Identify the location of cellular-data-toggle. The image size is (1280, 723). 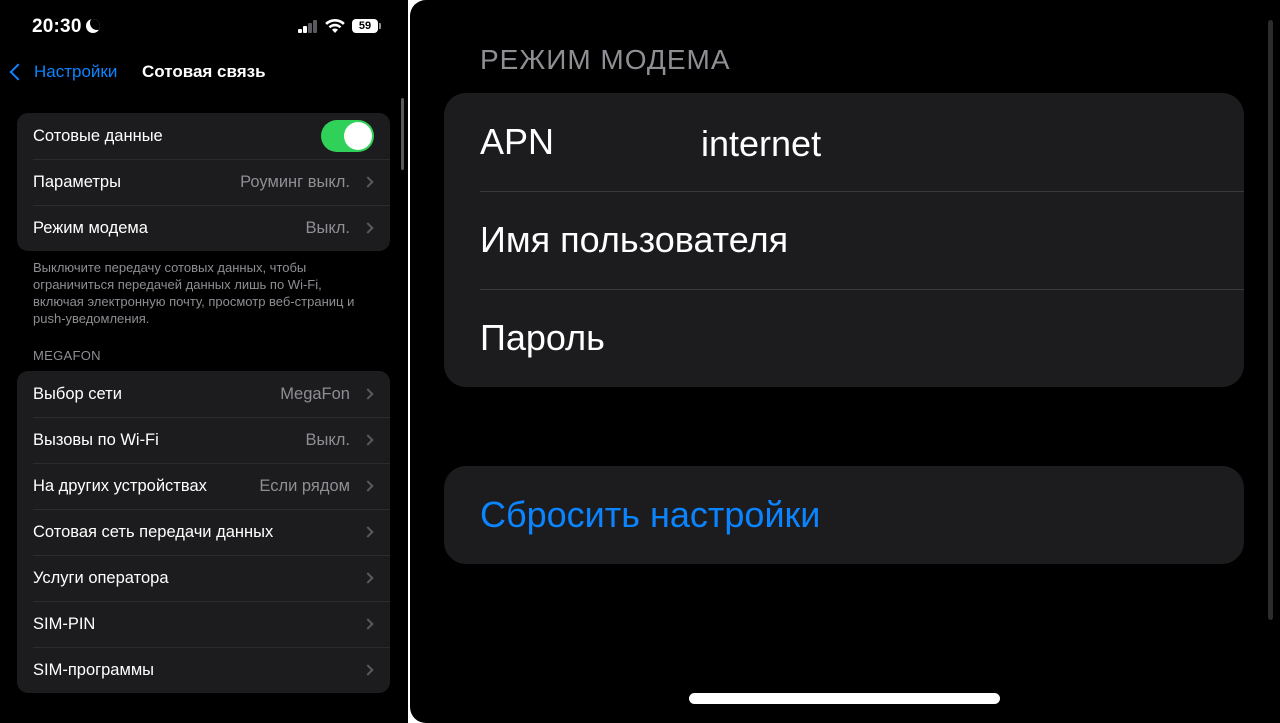
(347, 136).